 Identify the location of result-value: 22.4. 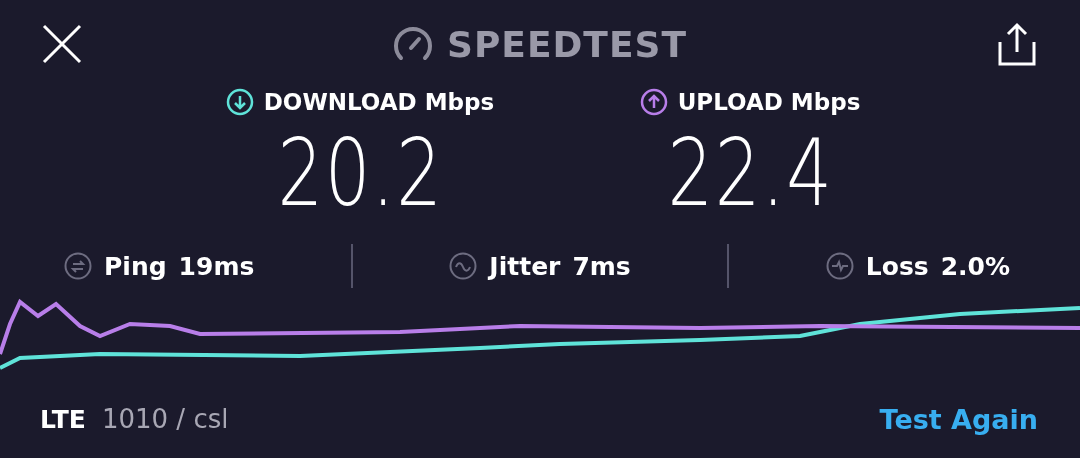
(750, 174).